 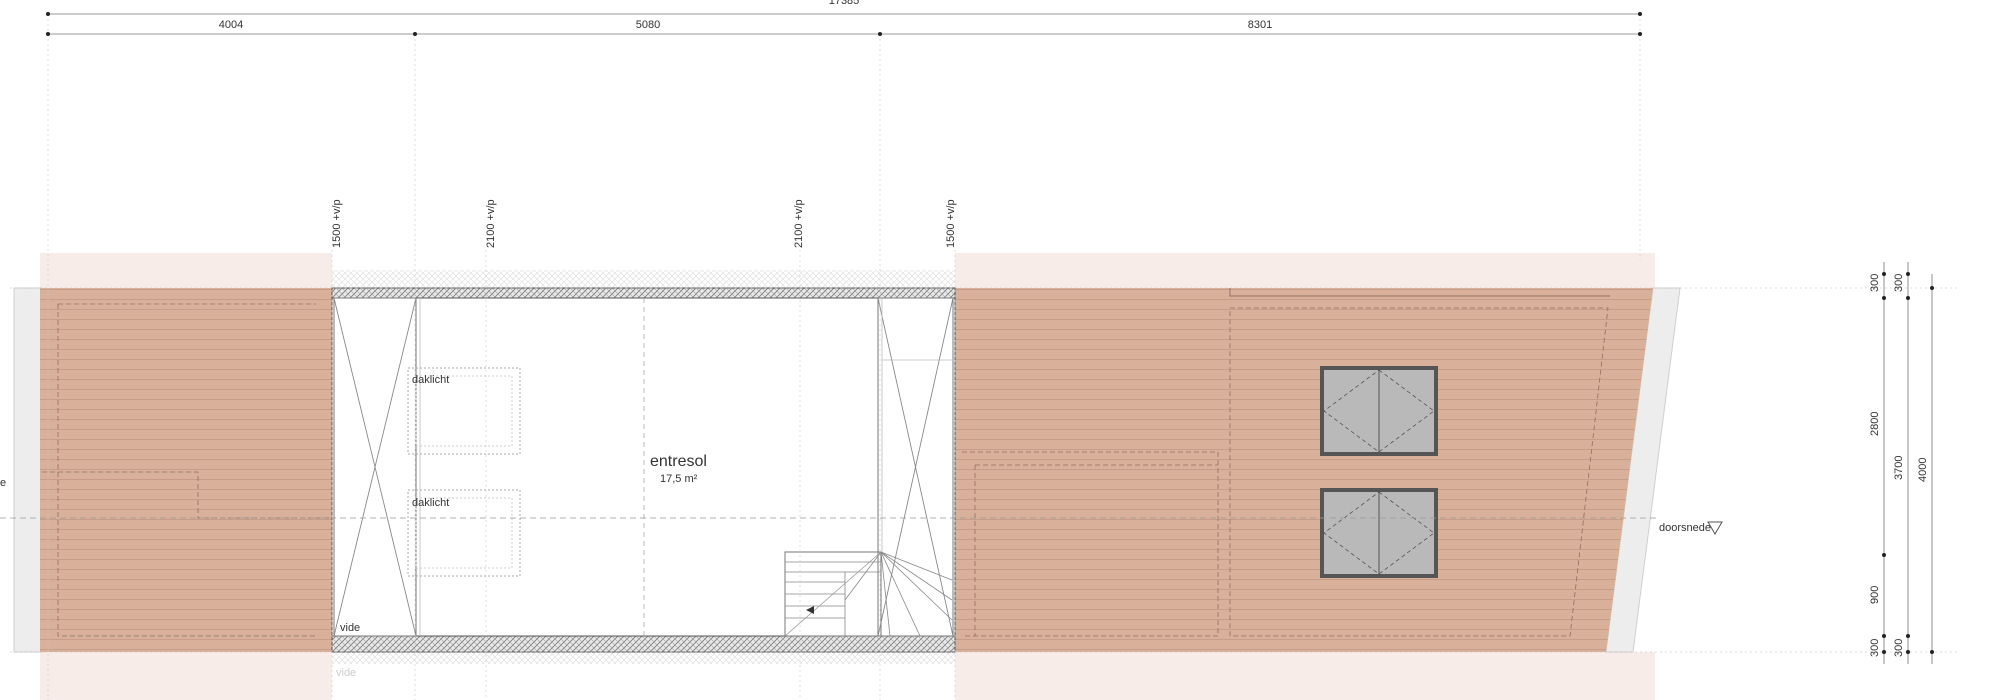 What do you see at coordinates (1875, 424) in the screenshot?
I see `dimension-right-a-2: 2800` at bounding box center [1875, 424].